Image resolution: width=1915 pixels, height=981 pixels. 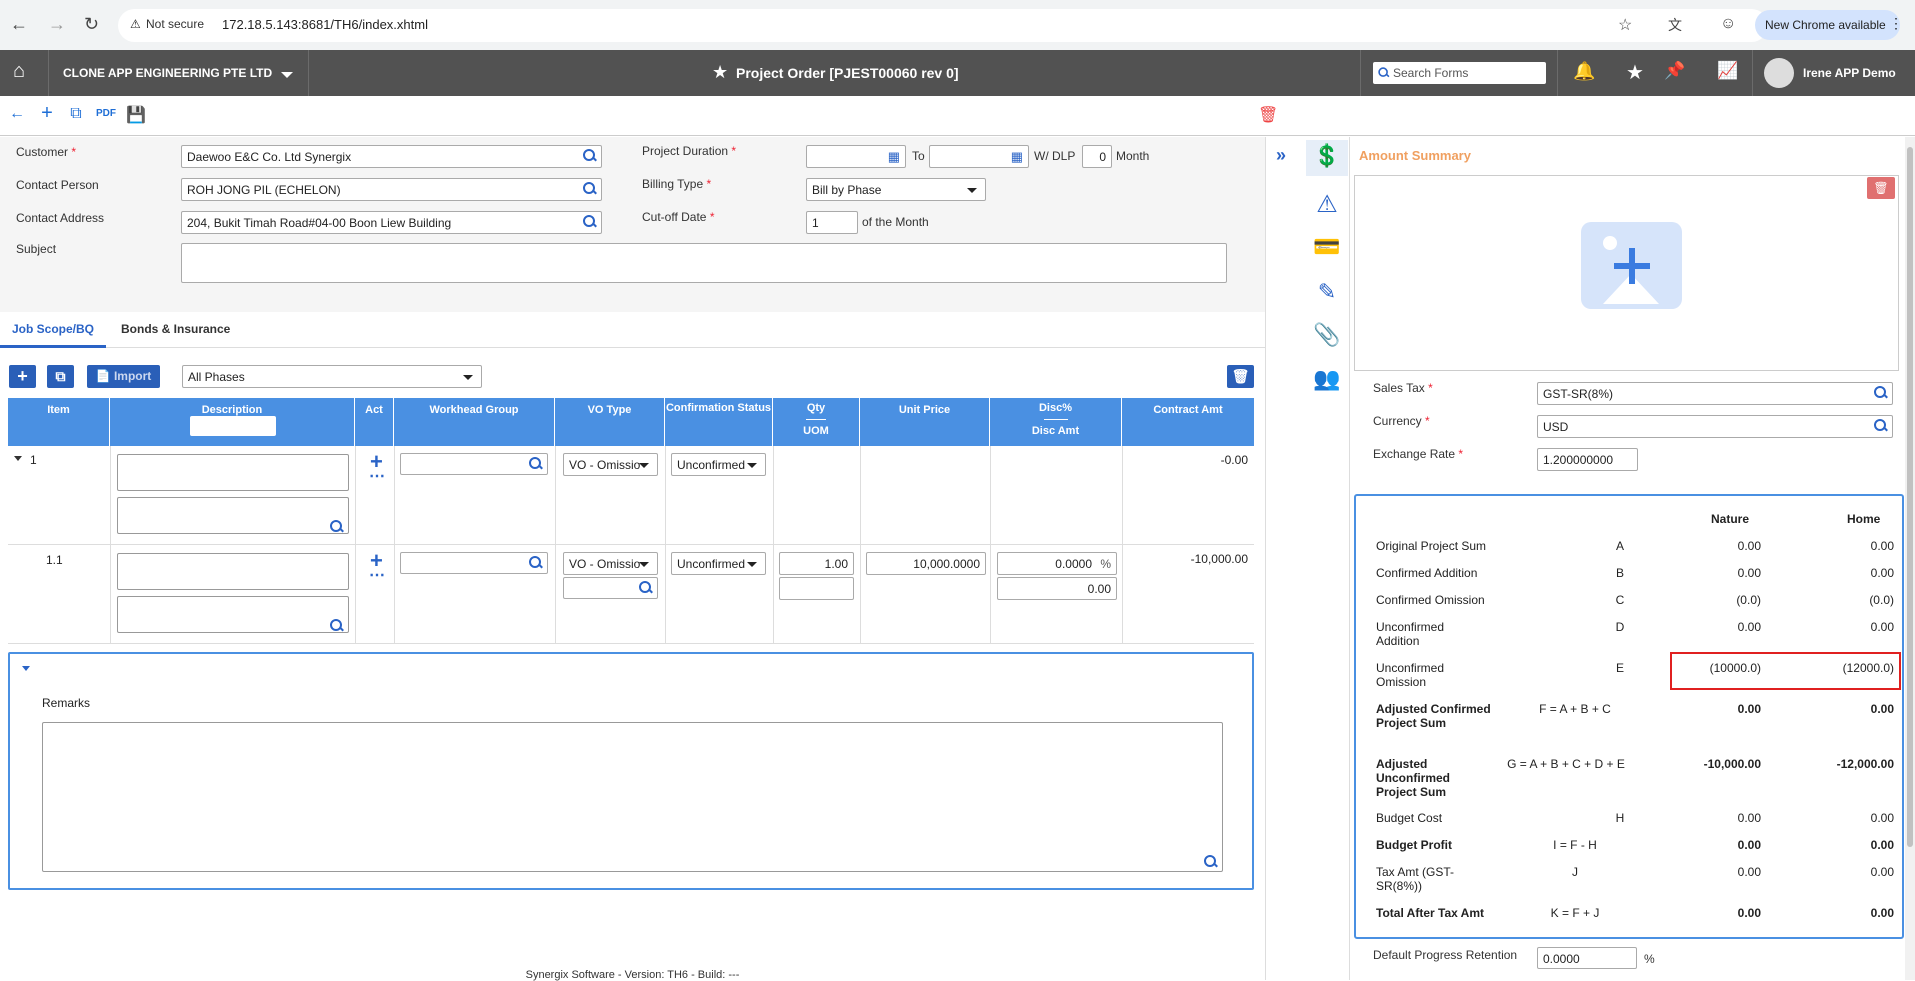 I want to click on copy-icon: ⧉, so click(x=76, y=115).